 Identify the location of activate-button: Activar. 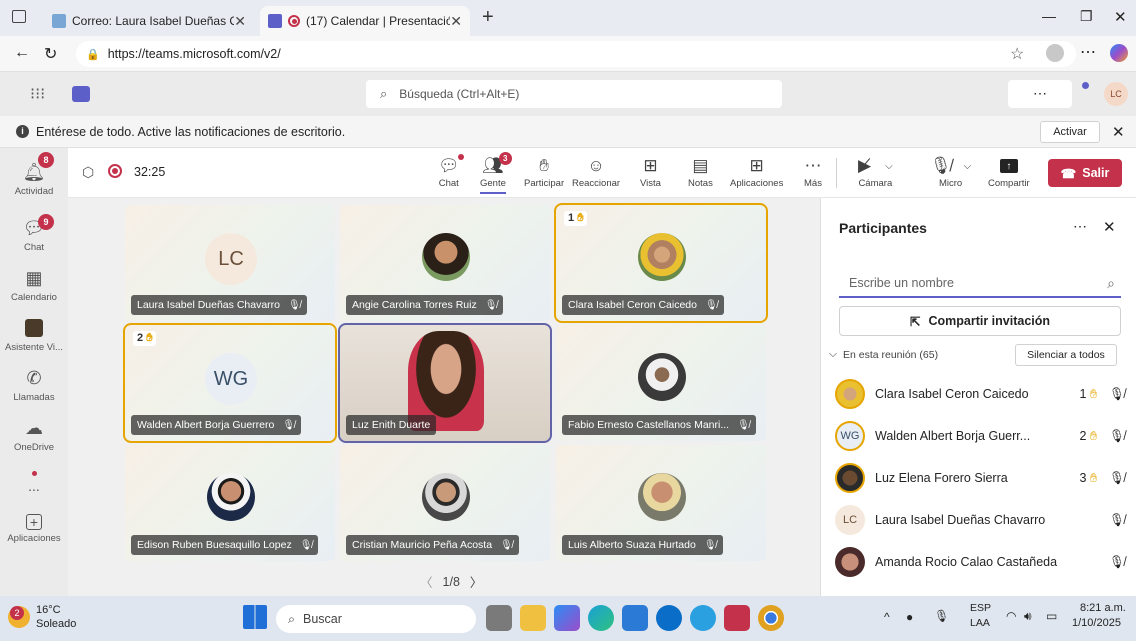
(1070, 132).